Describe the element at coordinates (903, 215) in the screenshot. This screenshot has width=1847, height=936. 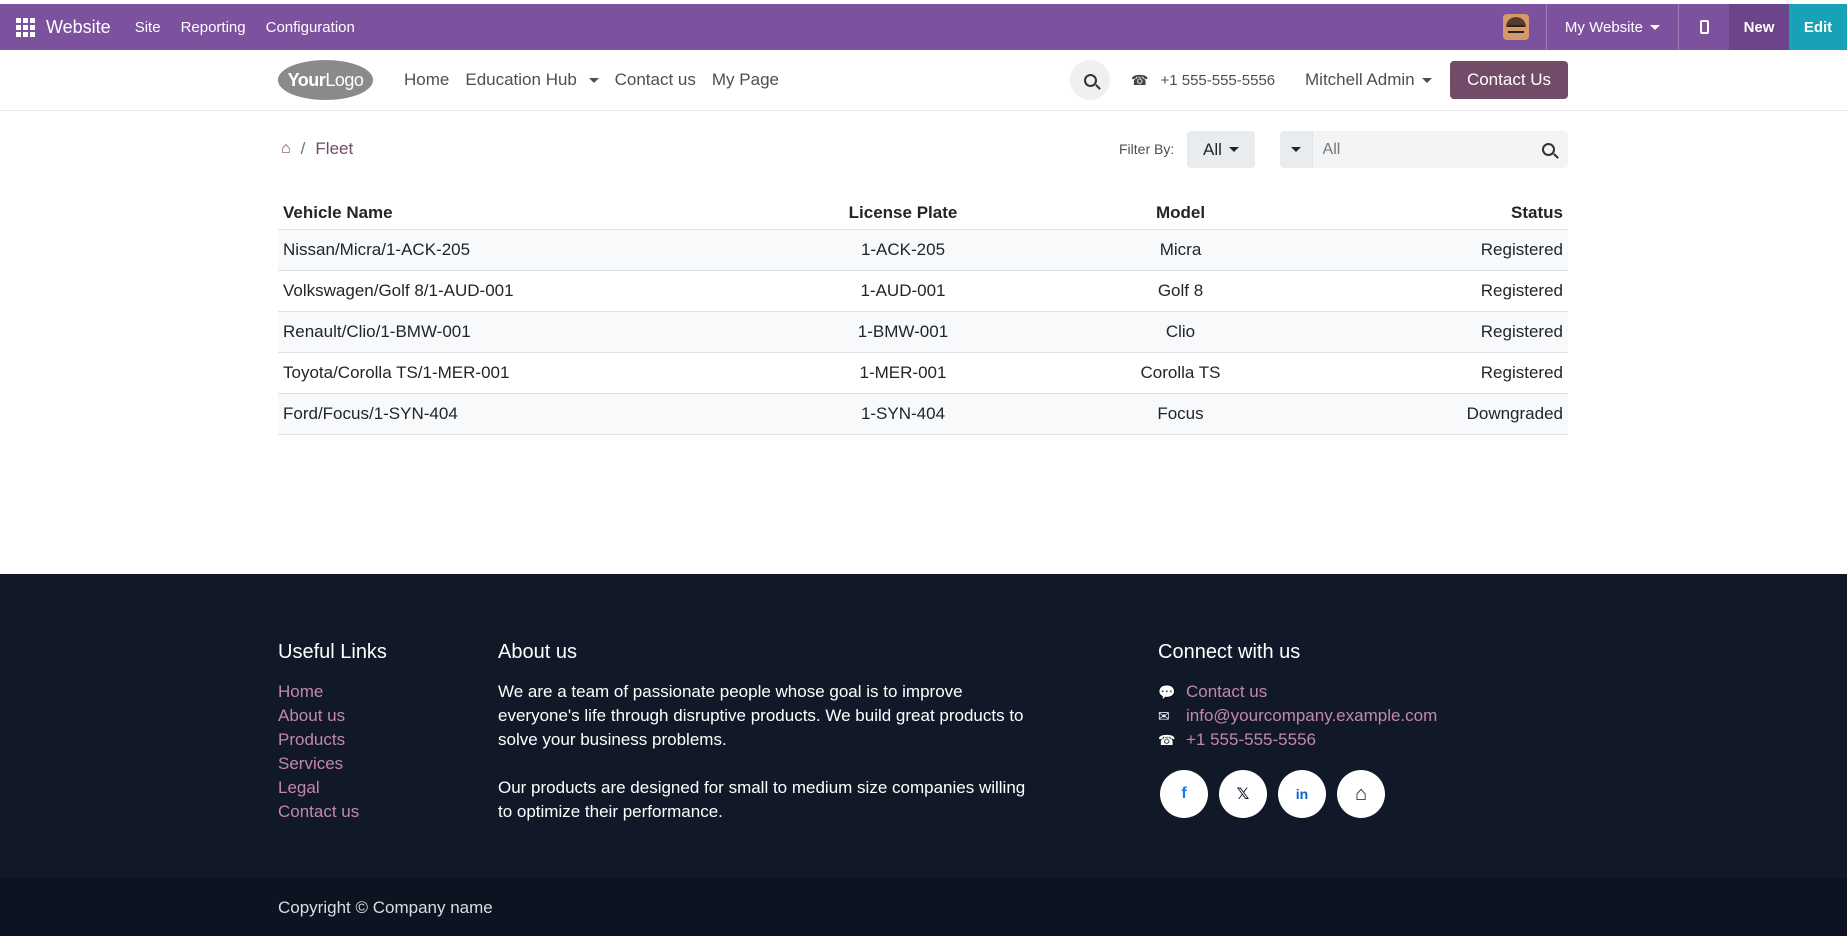
I see `column-header-license-plate: License Plate` at that location.